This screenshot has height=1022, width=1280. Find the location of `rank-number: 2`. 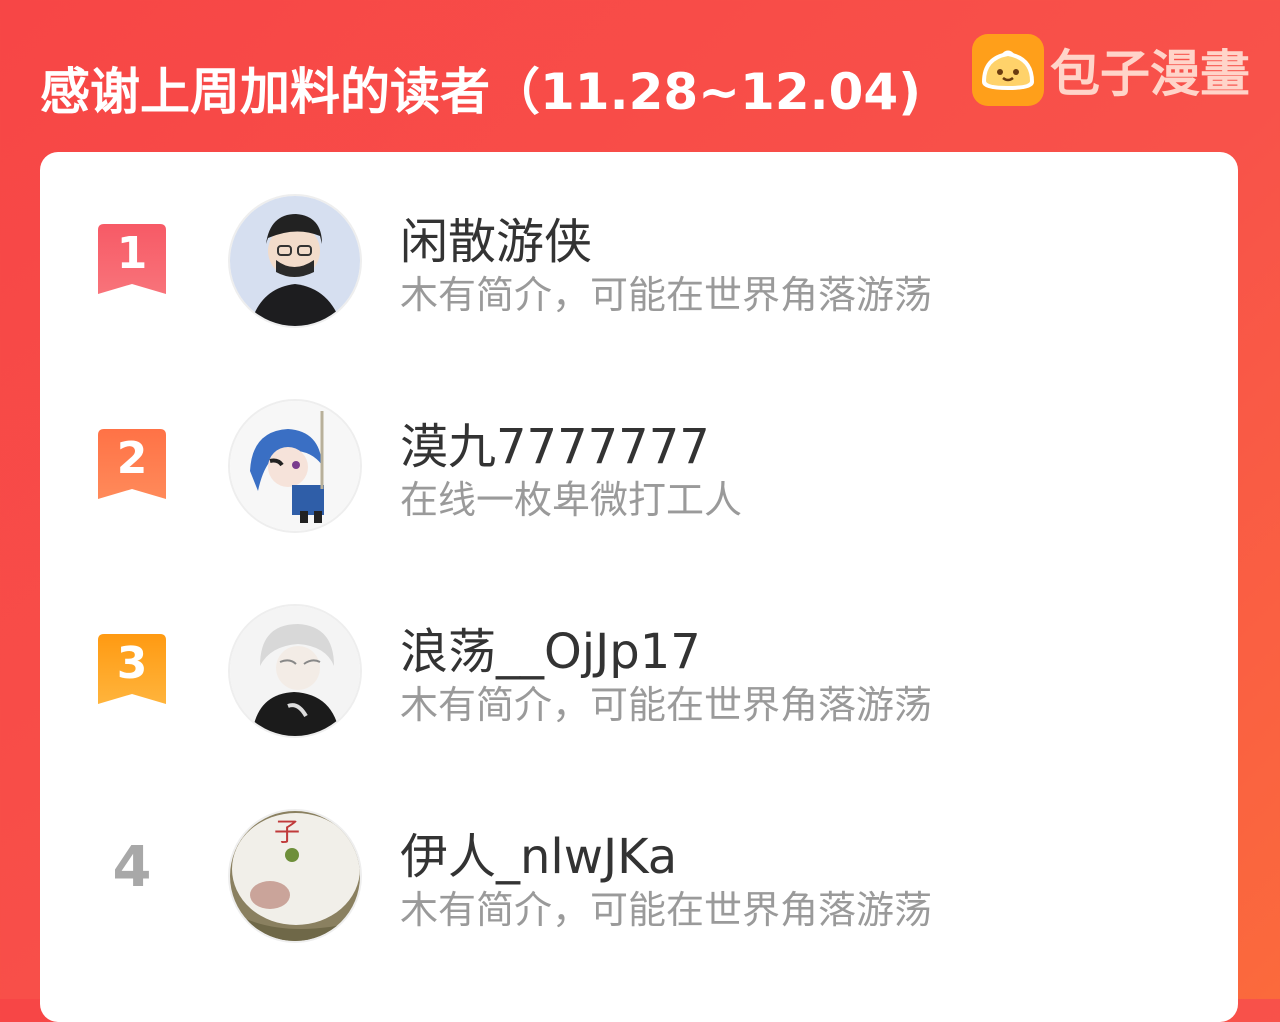

rank-number: 2 is located at coordinates (132, 458).